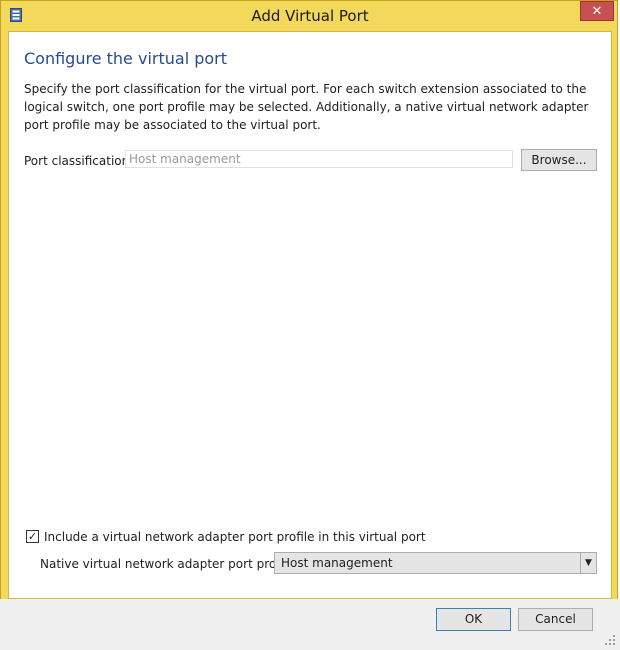  Describe the element at coordinates (610, 640) in the screenshot. I see `resize-grip-icon` at that location.